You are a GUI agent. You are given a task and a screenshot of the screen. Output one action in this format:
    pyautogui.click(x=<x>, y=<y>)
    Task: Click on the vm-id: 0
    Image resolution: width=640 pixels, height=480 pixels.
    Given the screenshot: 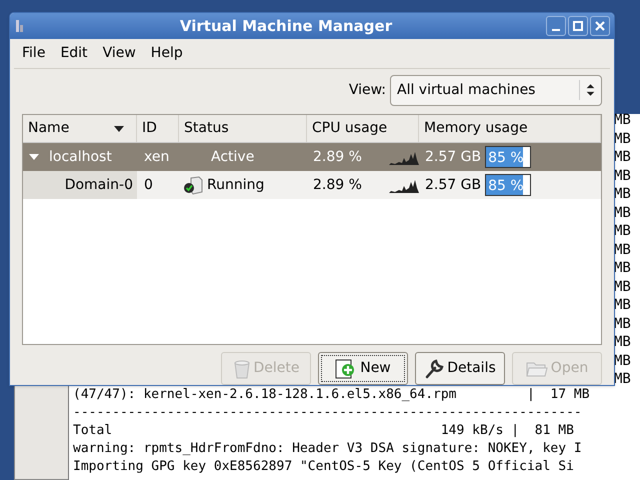 What is the action you would take?
    pyautogui.click(x=148, y=185)
    